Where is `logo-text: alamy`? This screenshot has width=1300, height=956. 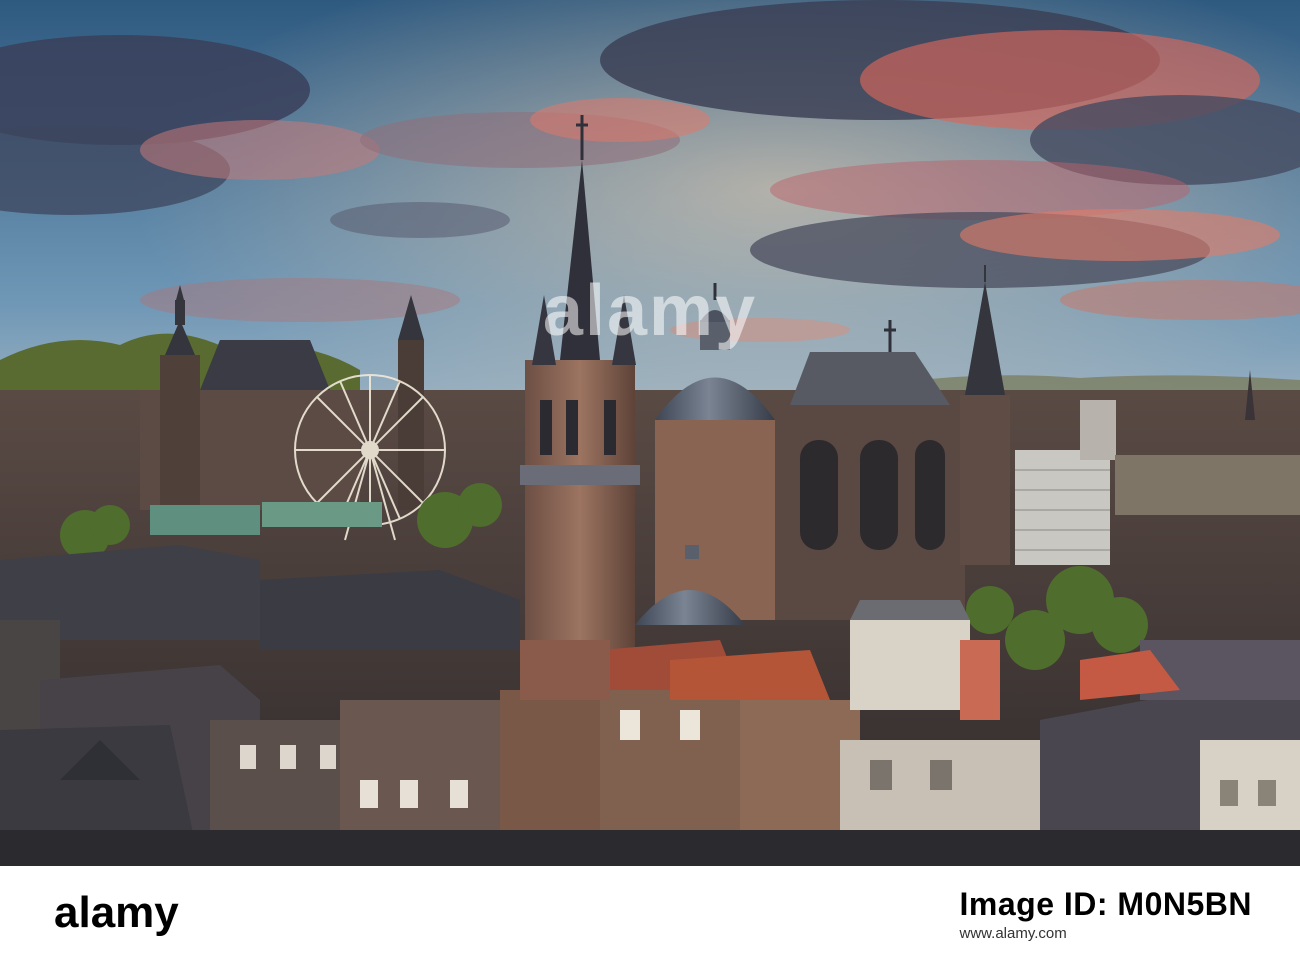
logo-text: alamy is located at coordinates (116, 912).